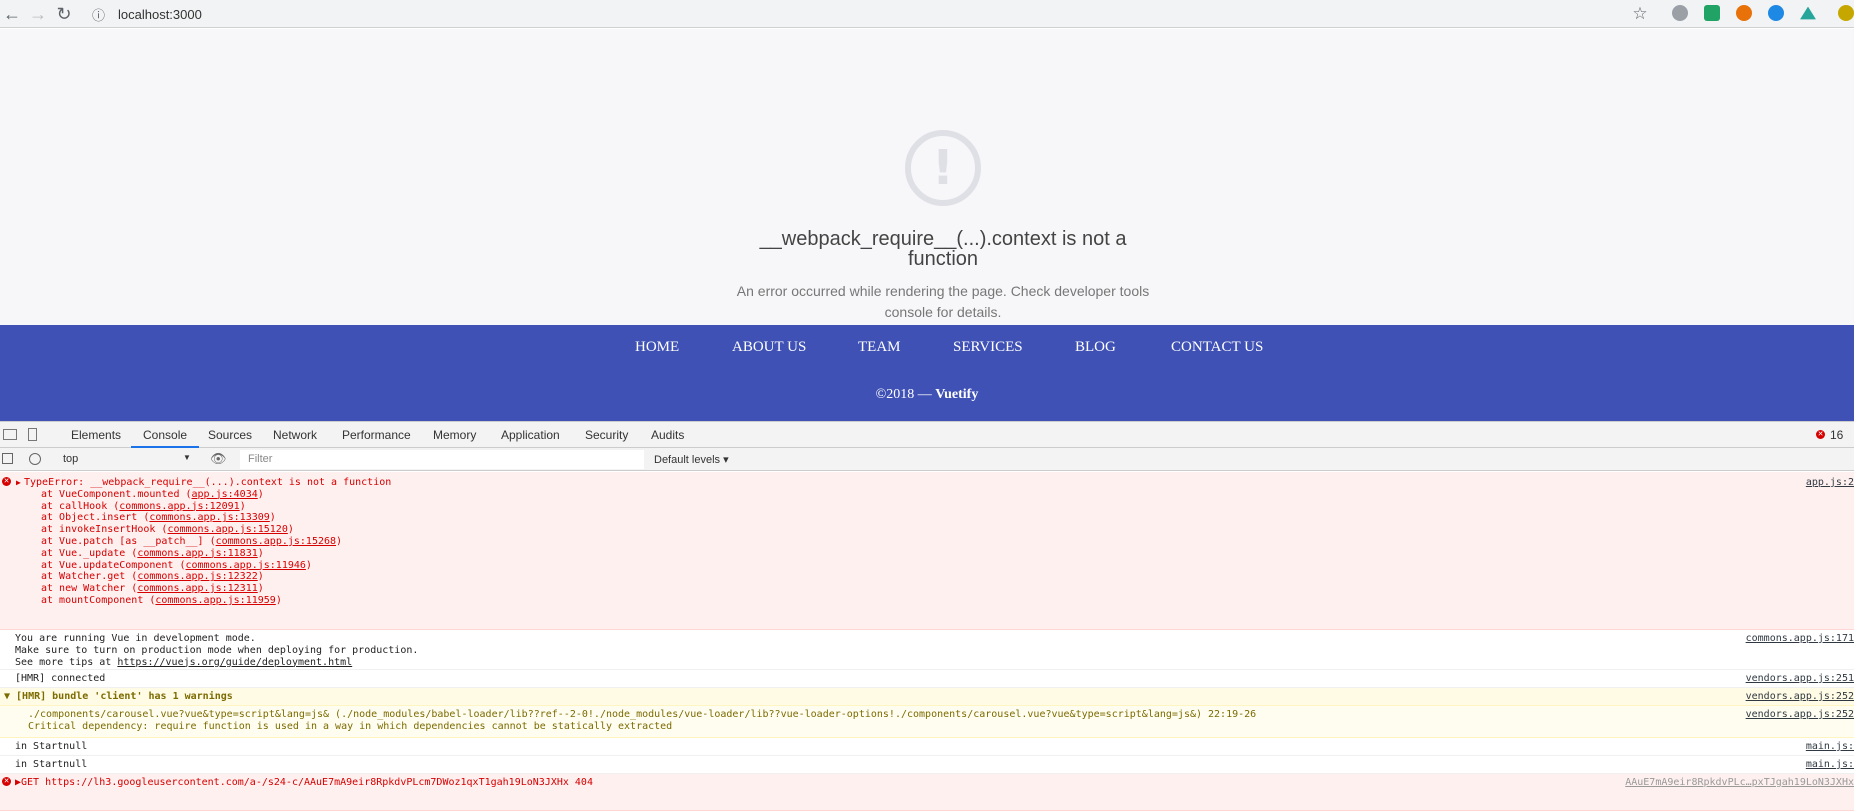 The width and height of the screenshot is (1854, 811). What do you see at coordinates (1830, 483) in the screenshot?
I see `source-link: app.js:2` at bounding box center [1830, 483].